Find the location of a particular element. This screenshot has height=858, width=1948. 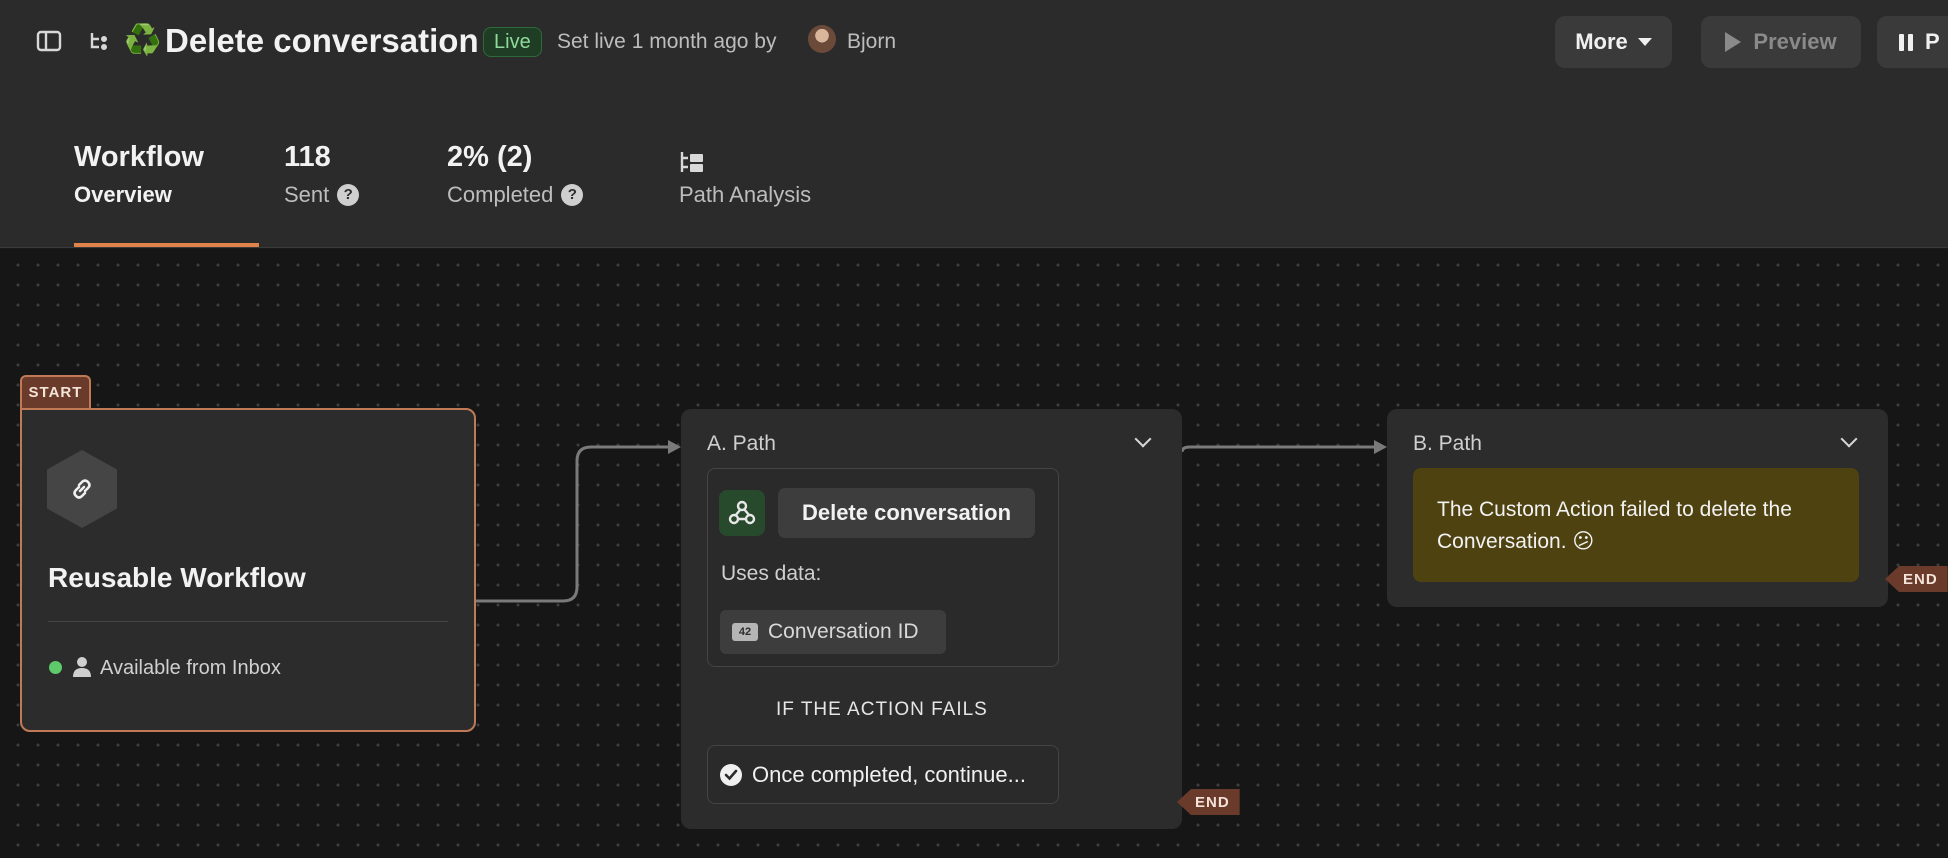

path-a-label: A. Path is located at coordinates (741, 443).